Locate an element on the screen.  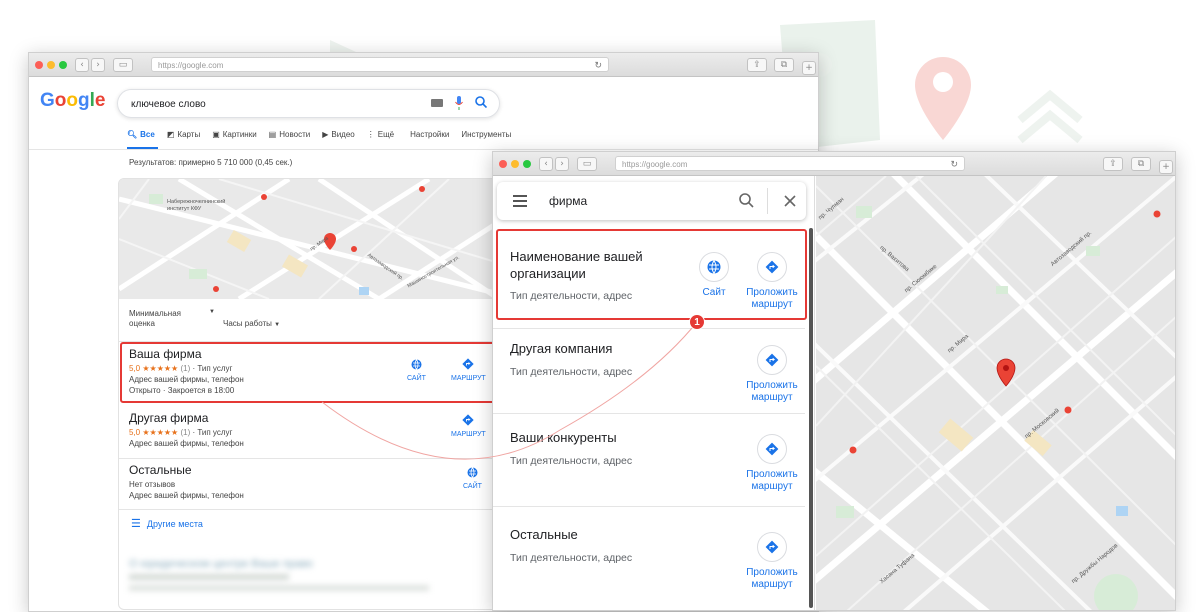
review-count: (1) is located at coordinates (185, 432).